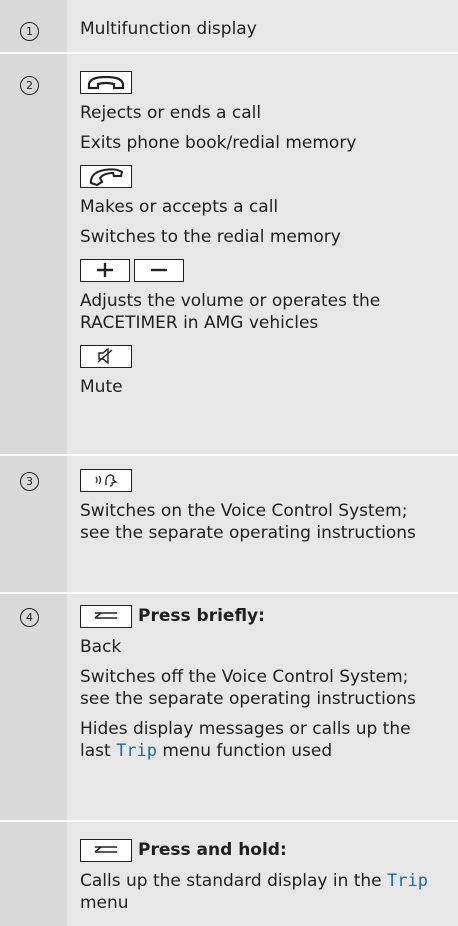 Image resolution: width=458 pixels, height=926 pixels. What do you see at coordinates (104, 903) in the screenshot?
I see `trip-text-after: menu` at bounding box center [104, 903].